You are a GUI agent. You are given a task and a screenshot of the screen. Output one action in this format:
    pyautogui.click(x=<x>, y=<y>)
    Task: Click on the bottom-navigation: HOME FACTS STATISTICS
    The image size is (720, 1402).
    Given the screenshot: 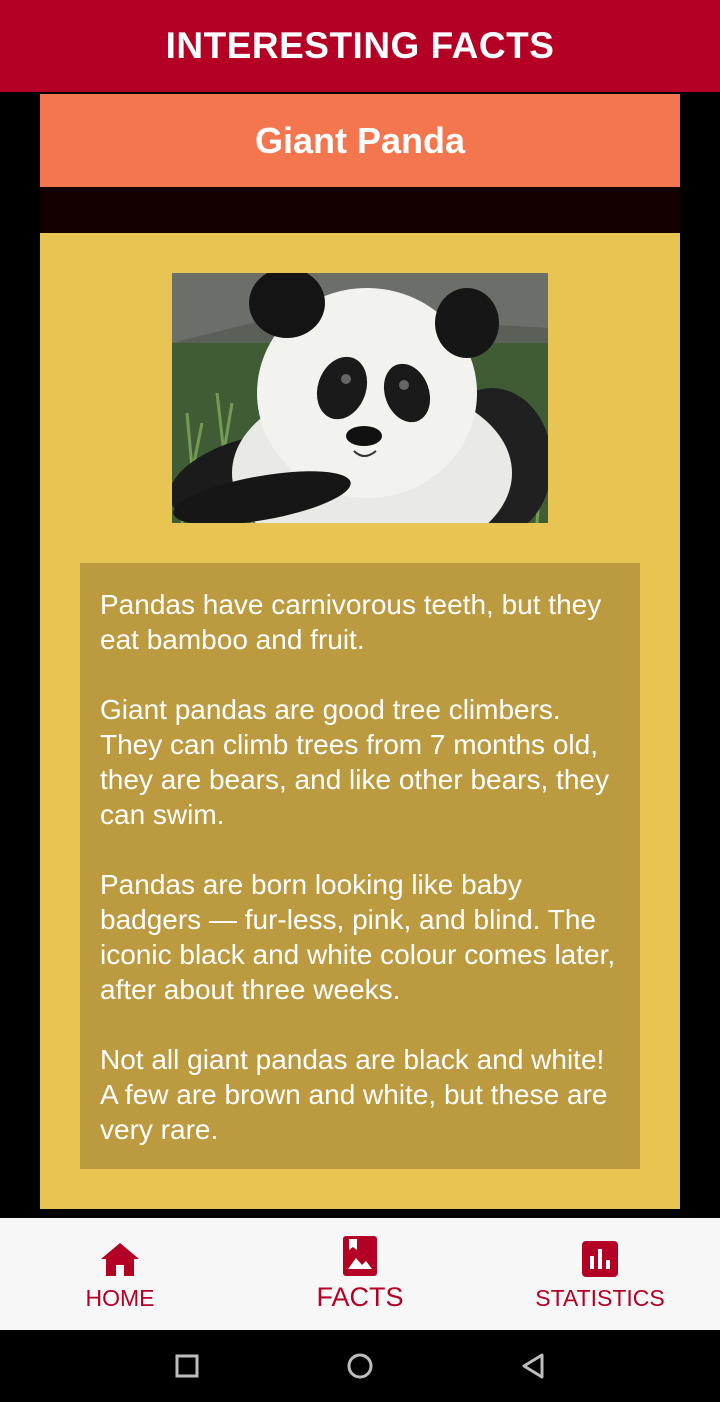 What is the action you would take?
    pyautogui.click(x=360, y=1274)
    